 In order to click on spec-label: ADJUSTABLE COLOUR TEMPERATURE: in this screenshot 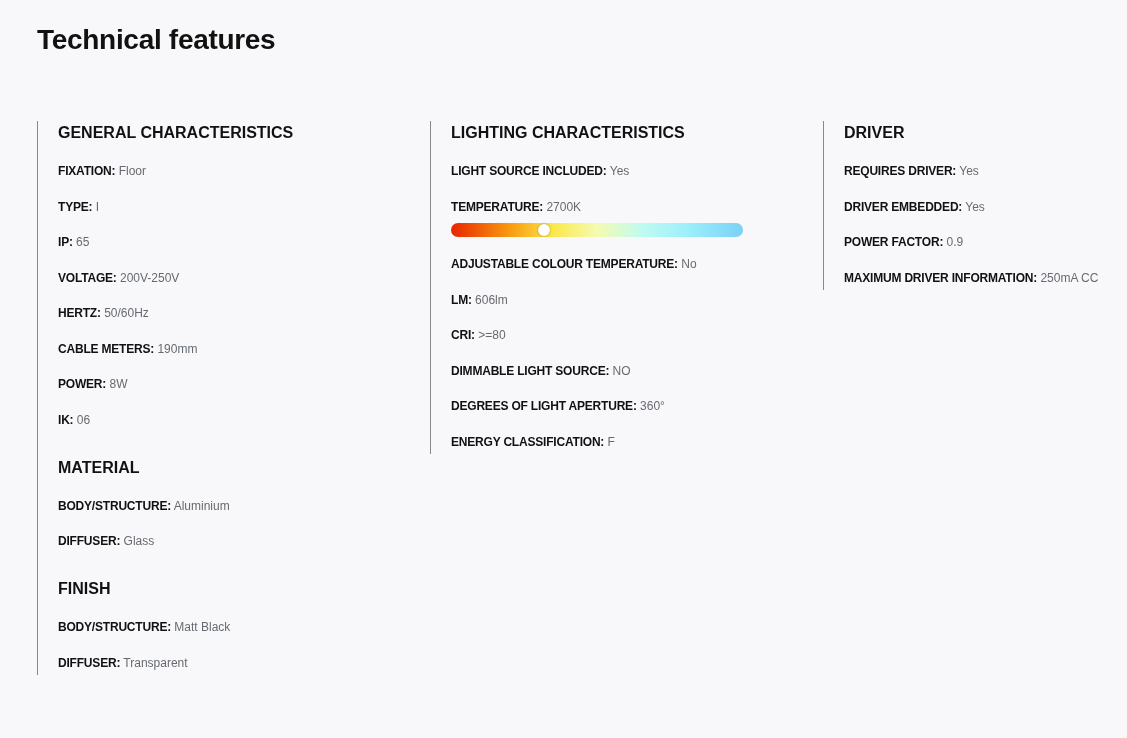, I will do `click(564, 264)`.